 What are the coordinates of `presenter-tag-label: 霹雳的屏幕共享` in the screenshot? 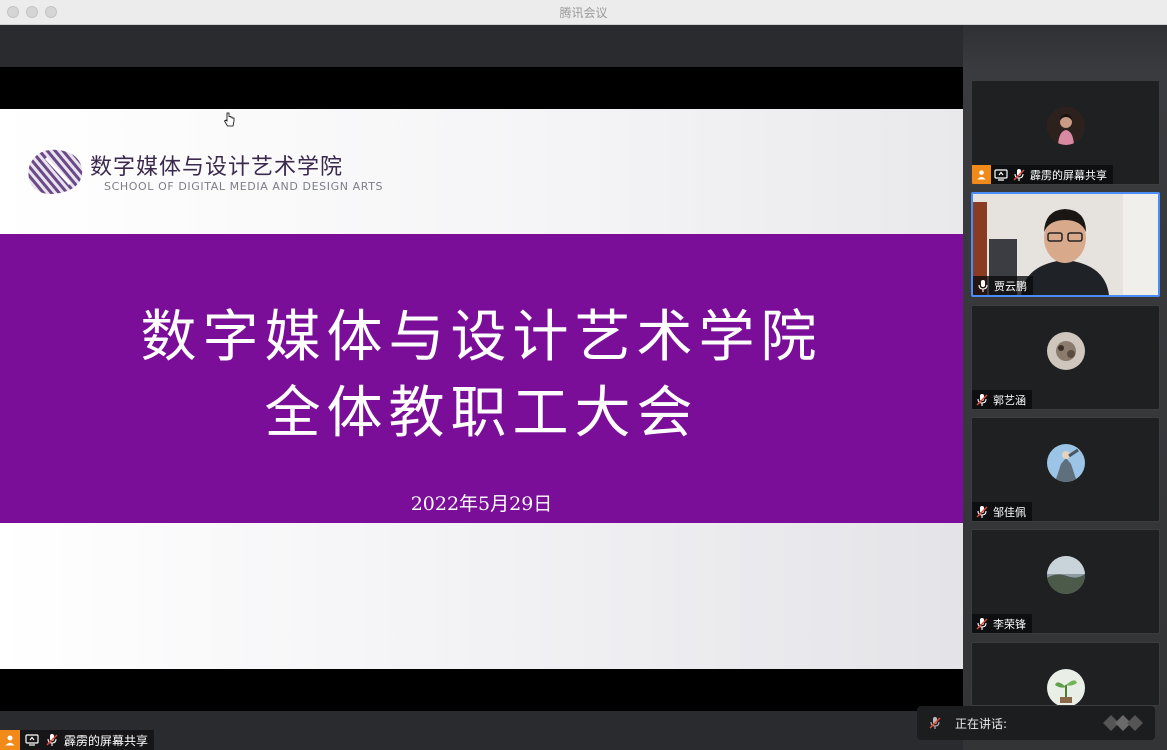 It's located at (106, 740).